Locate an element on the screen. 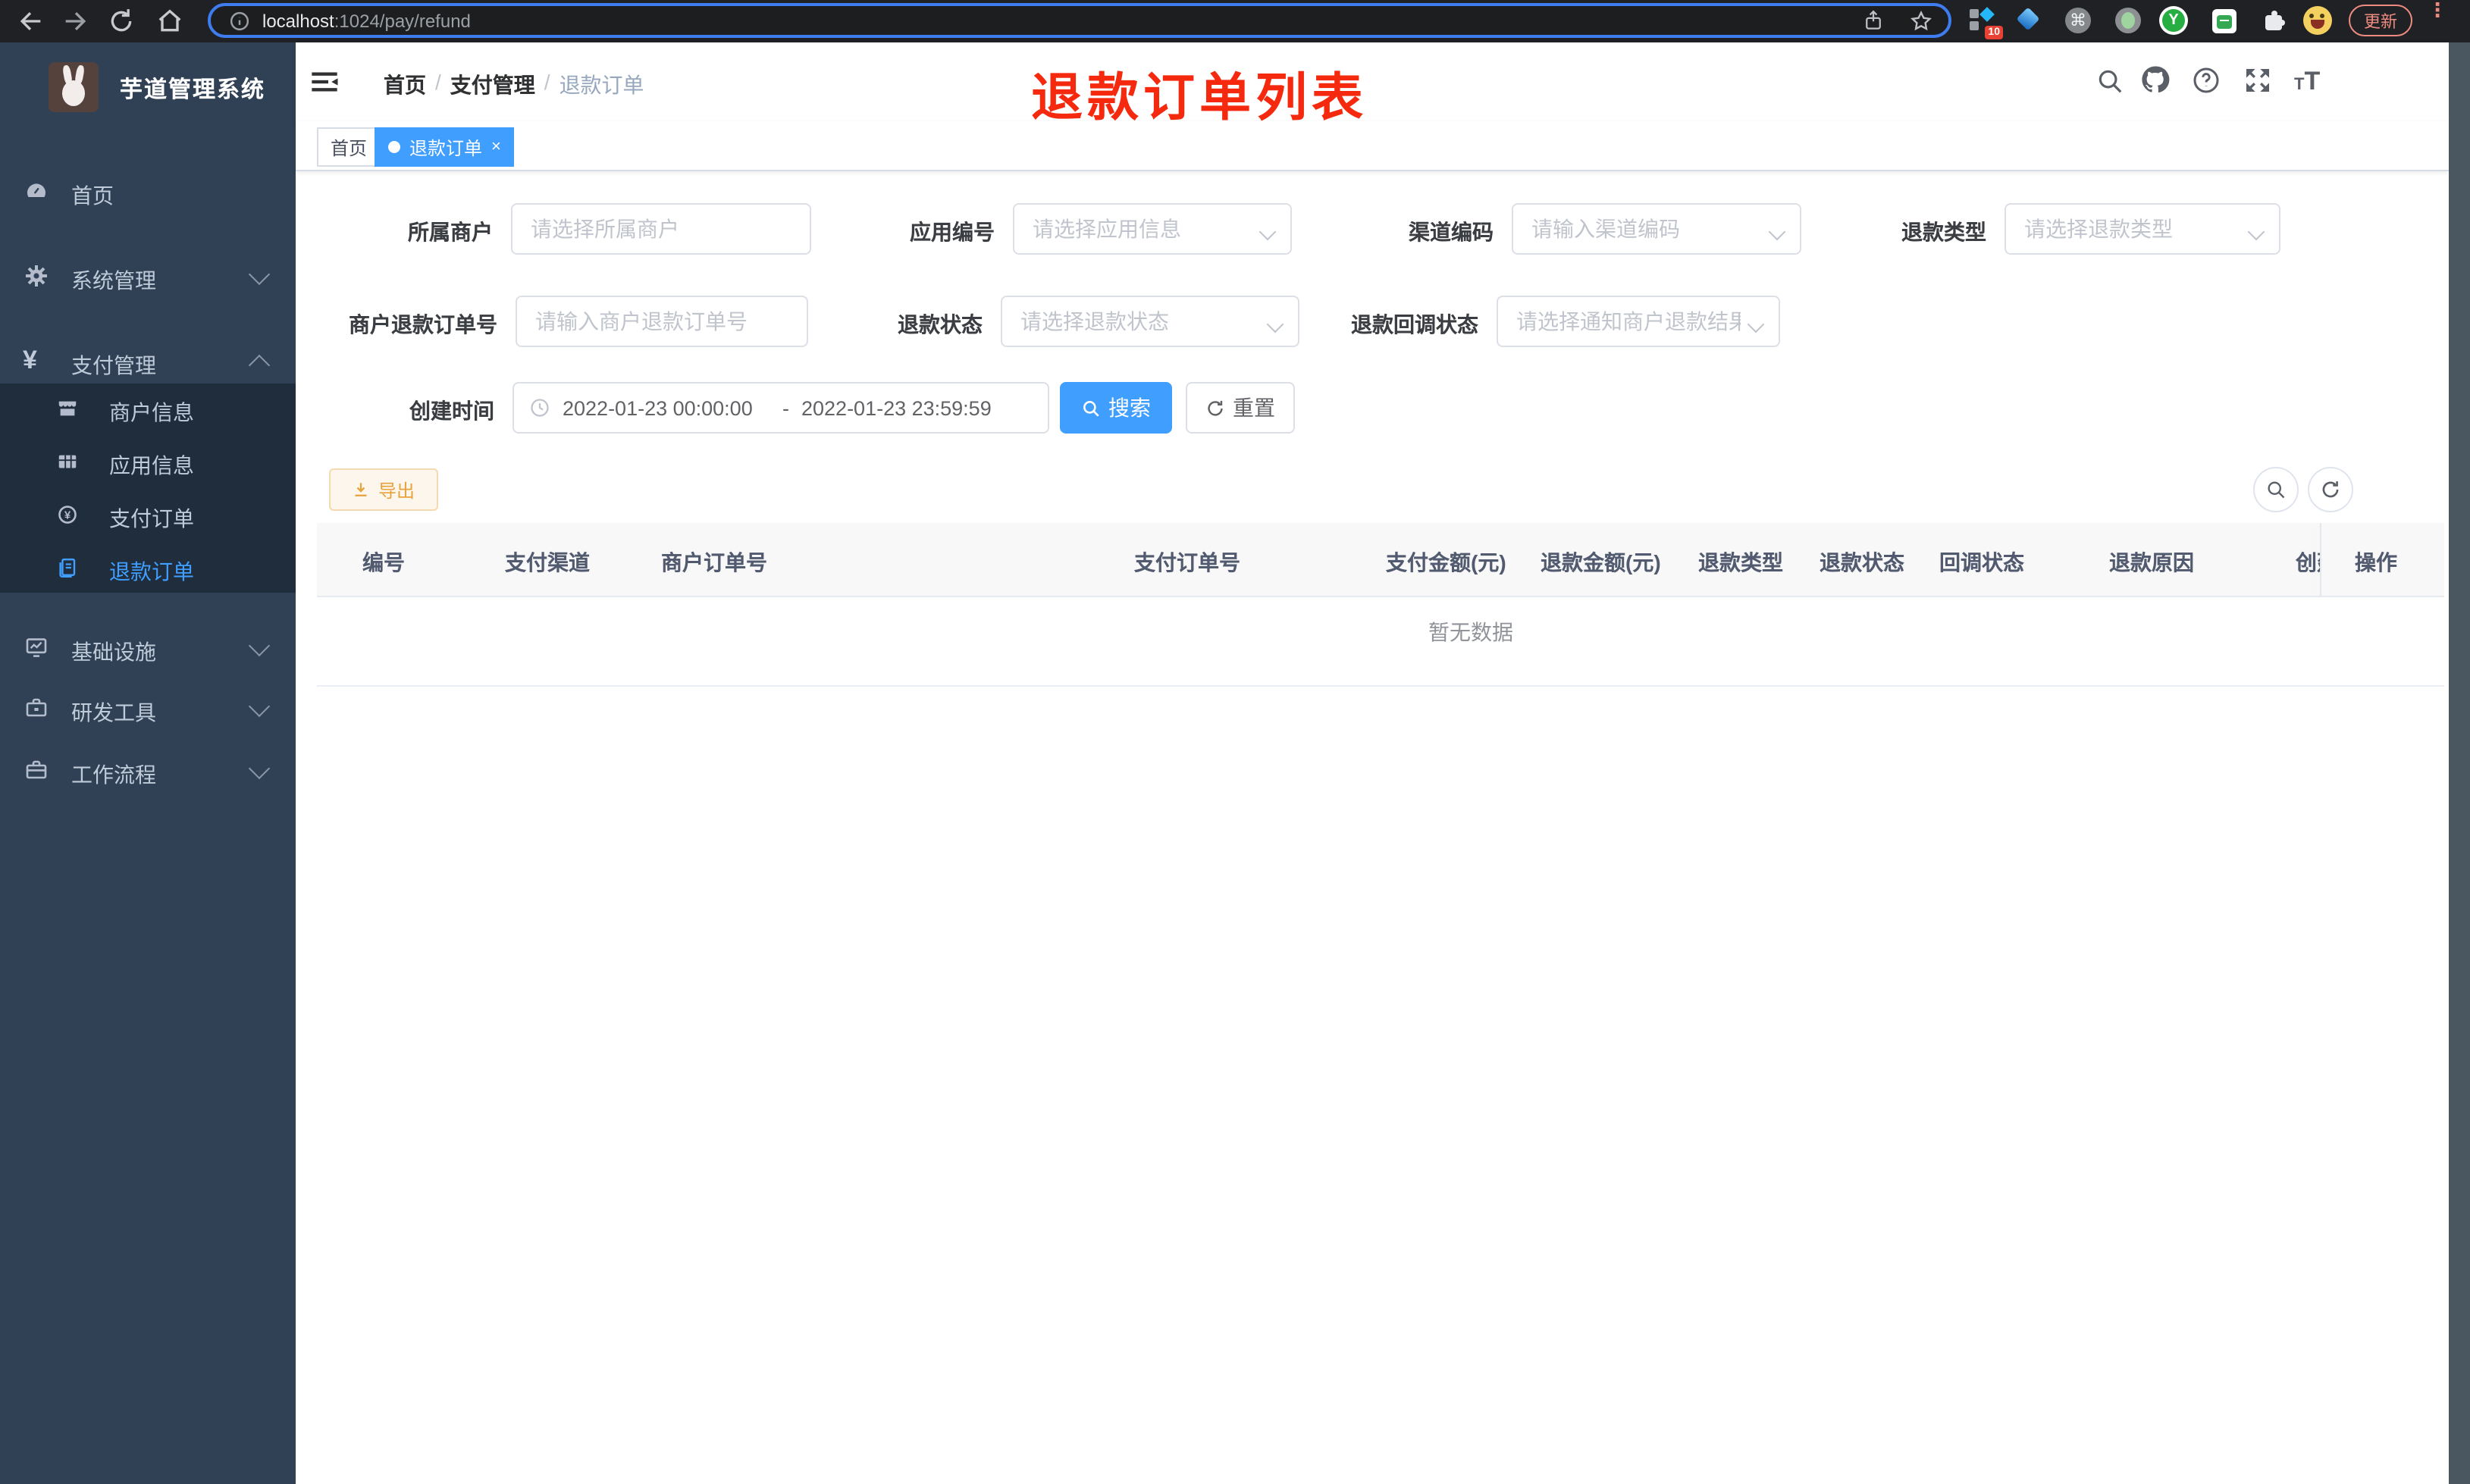 The image size is (2470, 1484). tag-refund-order: 退款订单 × is located at coordinates (445, 147).